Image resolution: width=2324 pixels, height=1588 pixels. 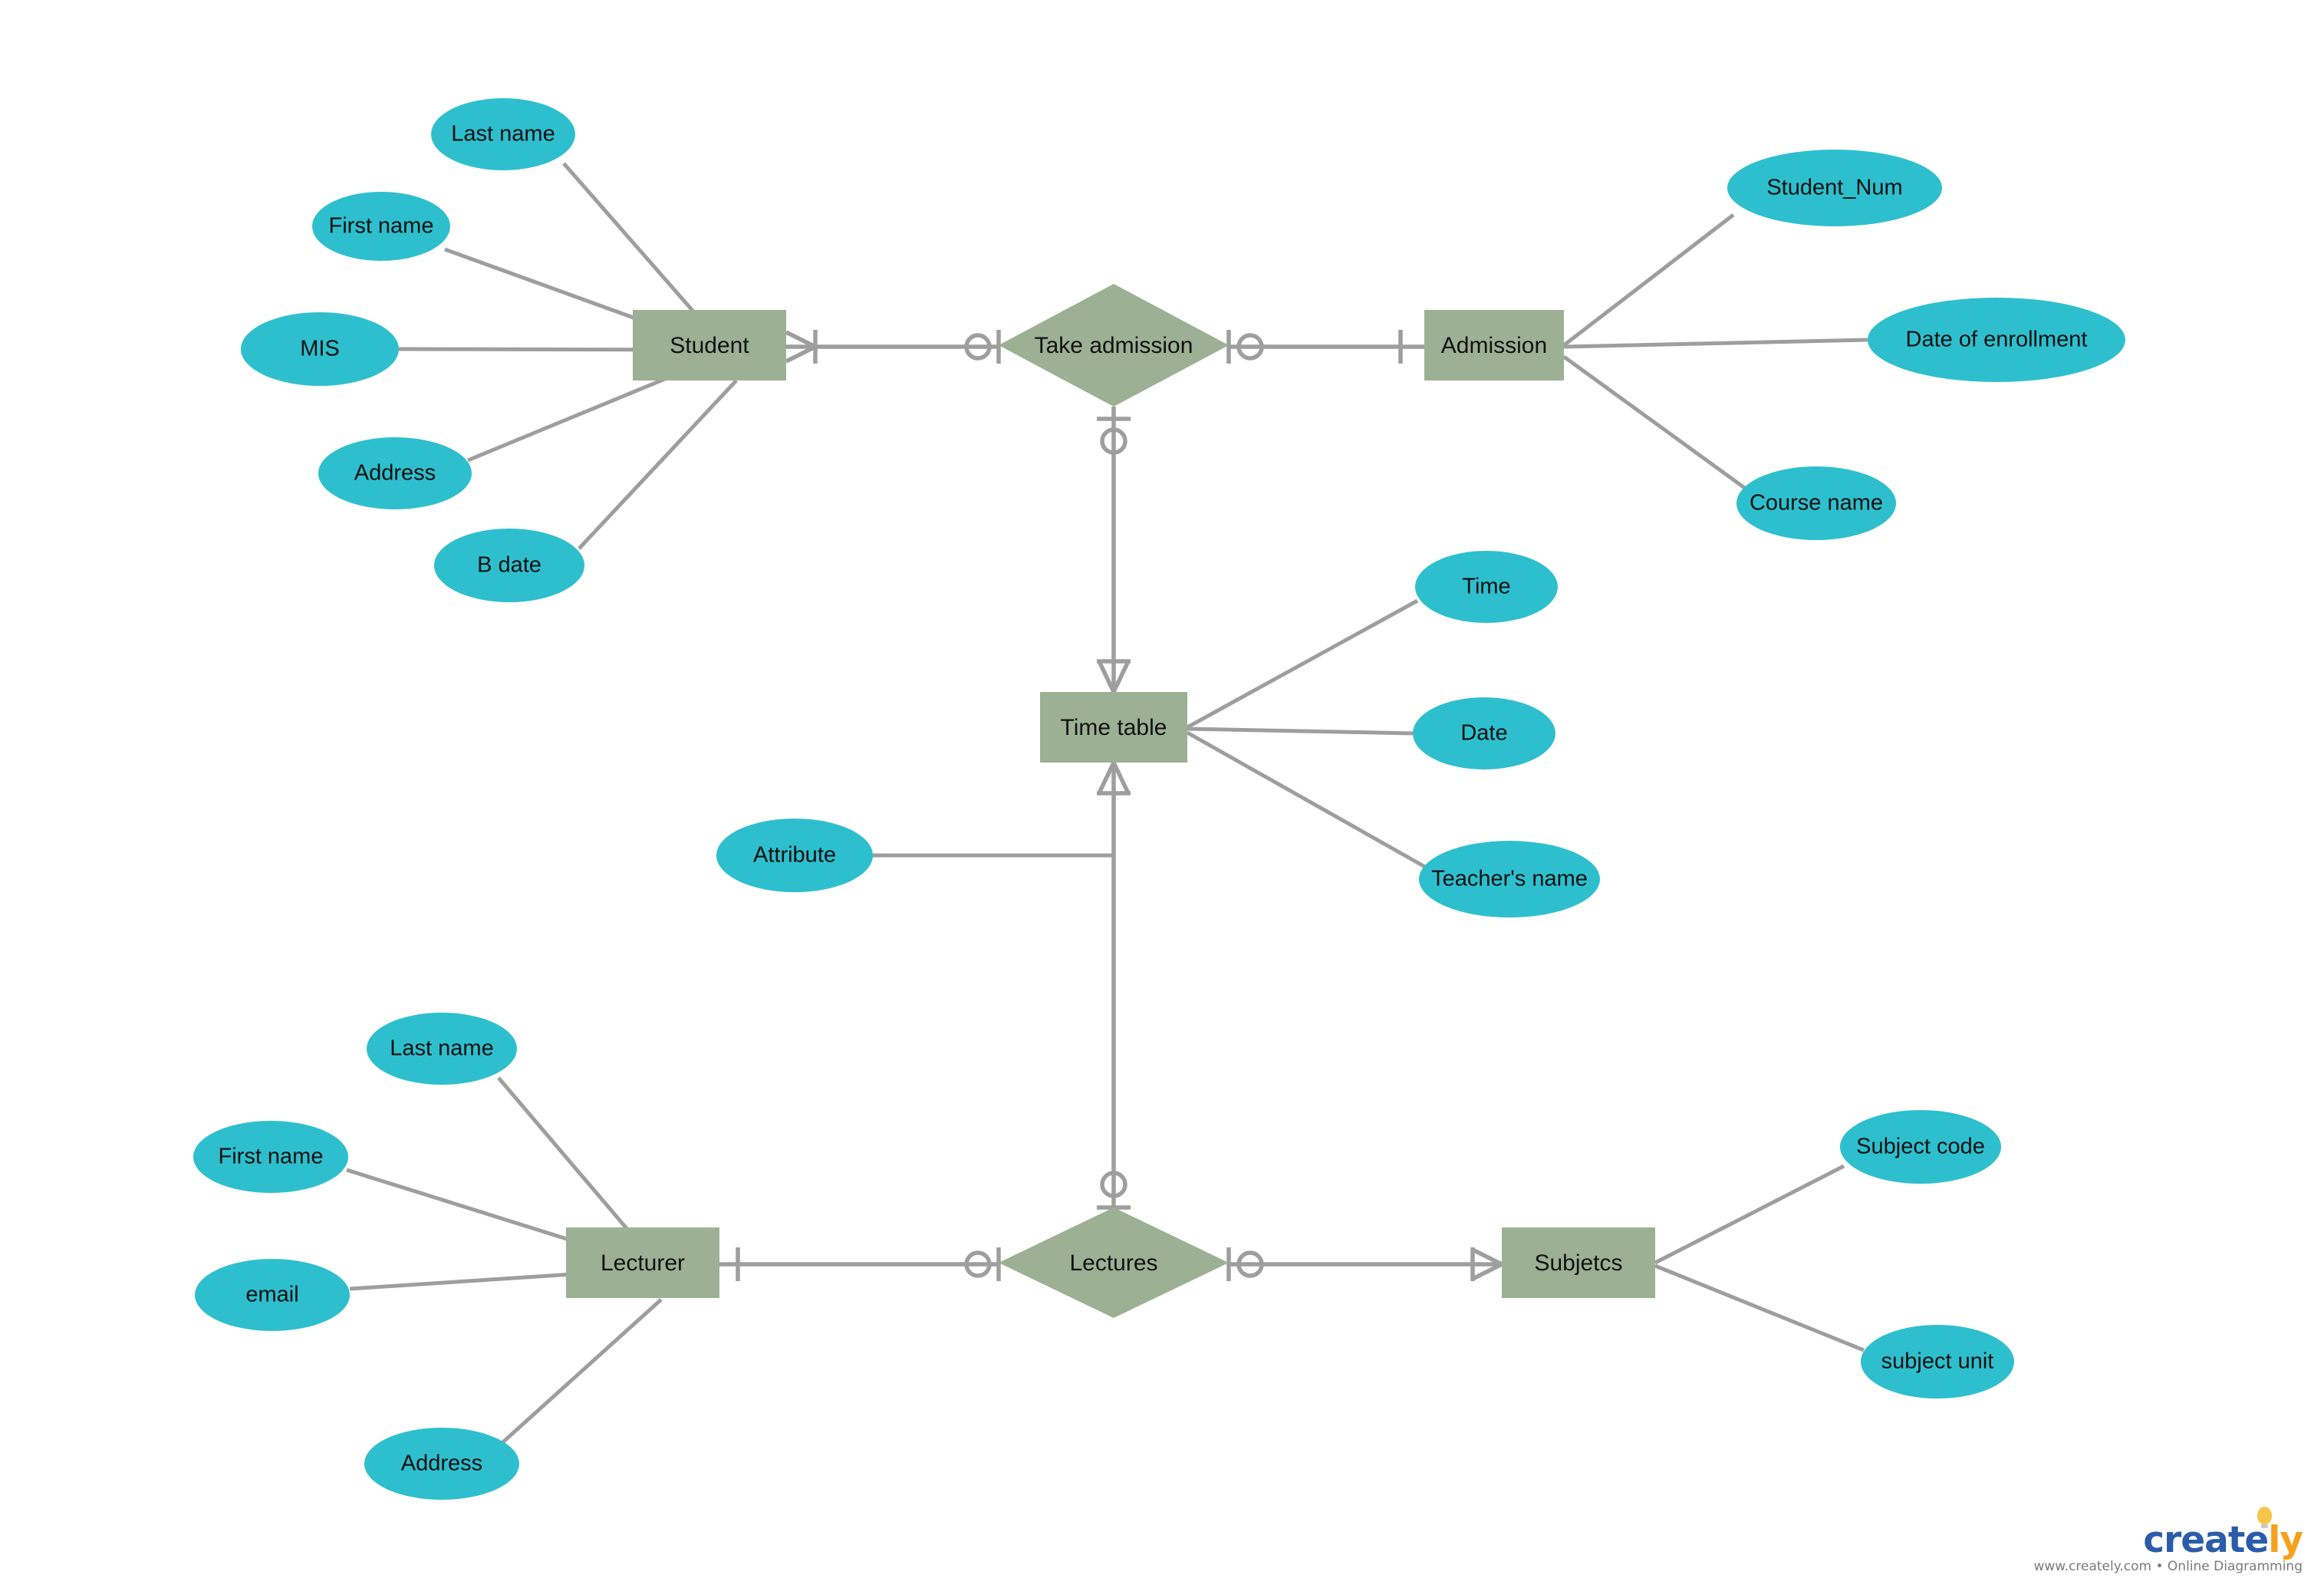 I want to click on entity-label: Admission, so click(x=1494, y=346).